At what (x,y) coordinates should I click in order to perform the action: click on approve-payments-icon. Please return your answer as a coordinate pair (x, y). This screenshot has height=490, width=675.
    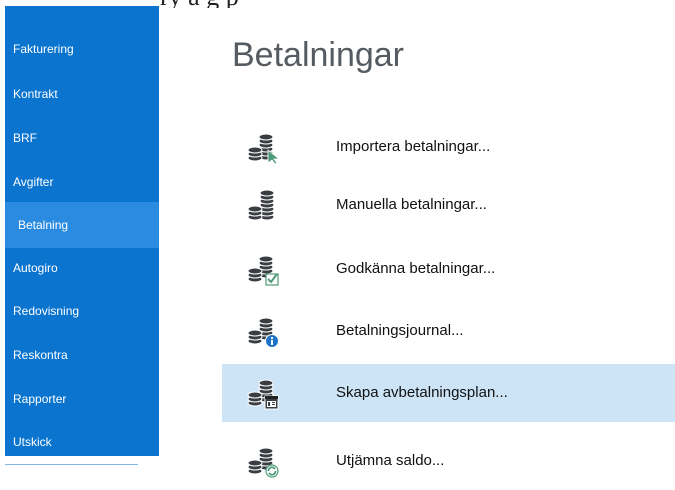
    Looking at the image, I should click on (263, 270).